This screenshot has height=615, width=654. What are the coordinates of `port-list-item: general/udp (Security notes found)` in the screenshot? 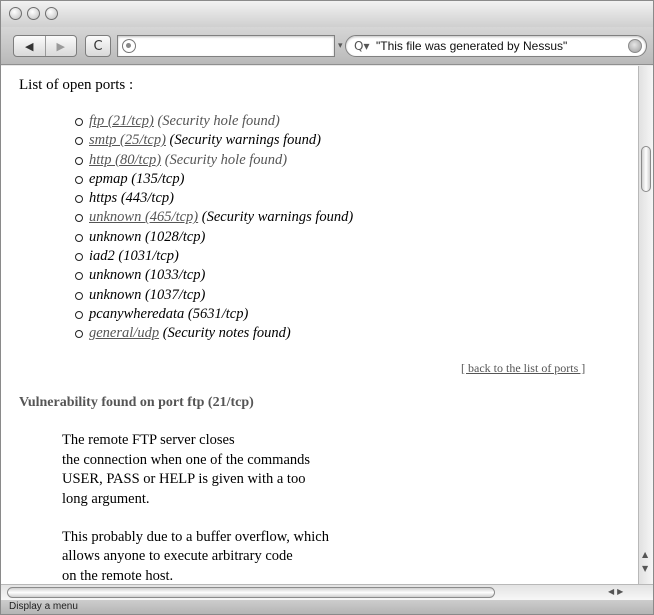 It's located at (213, 333).